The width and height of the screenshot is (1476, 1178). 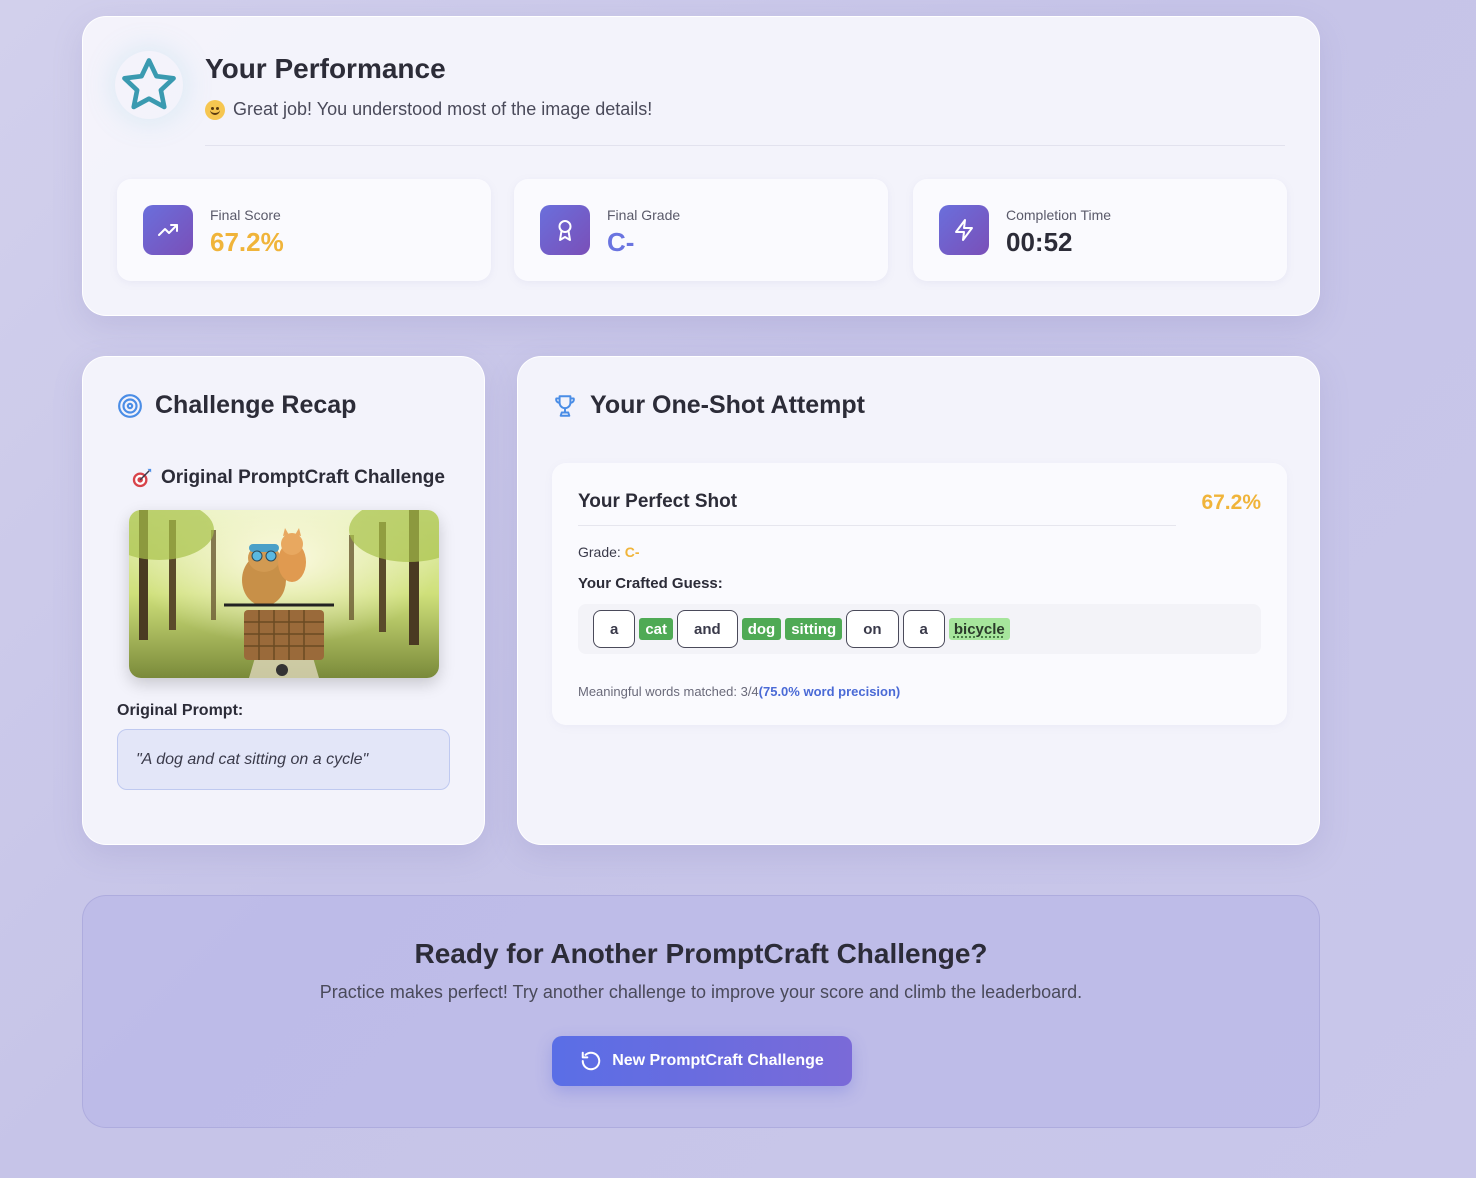 What do you see at coordinates (252, 759) in the screenshot?
I see `original-prompt-text: "A dog and cat sitting on a cycle"` at bounding box center [252, 759].